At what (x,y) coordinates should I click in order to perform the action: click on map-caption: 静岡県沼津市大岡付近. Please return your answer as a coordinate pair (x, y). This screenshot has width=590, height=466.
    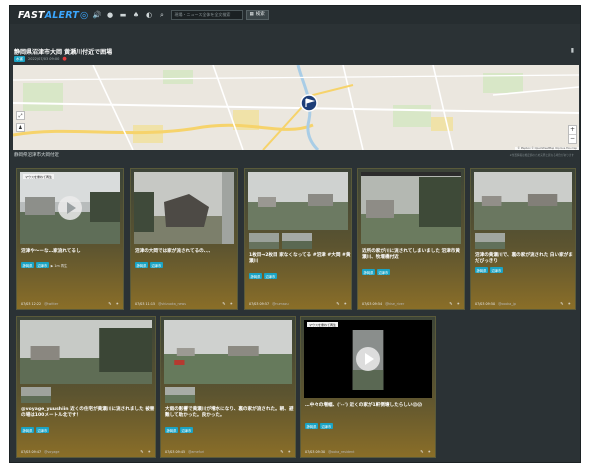
    Looking at the image, I should click on (36, 155).